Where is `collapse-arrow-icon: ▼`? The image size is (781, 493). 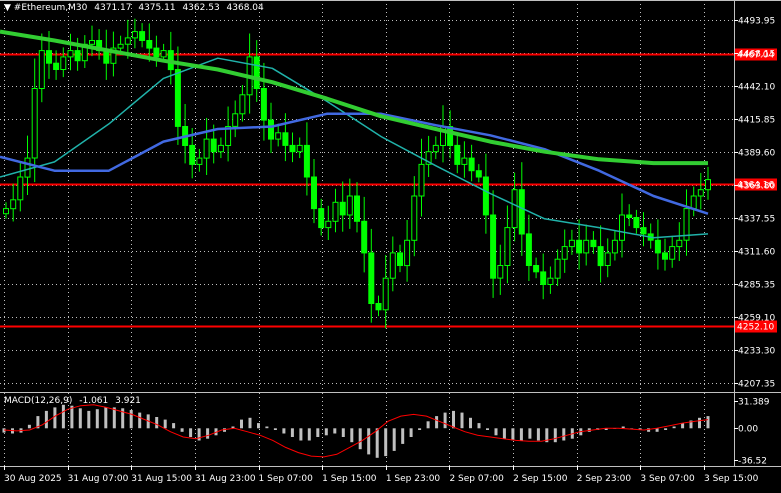 collapse-arrow-icon: ▼ is located at coordinates (7, 8).